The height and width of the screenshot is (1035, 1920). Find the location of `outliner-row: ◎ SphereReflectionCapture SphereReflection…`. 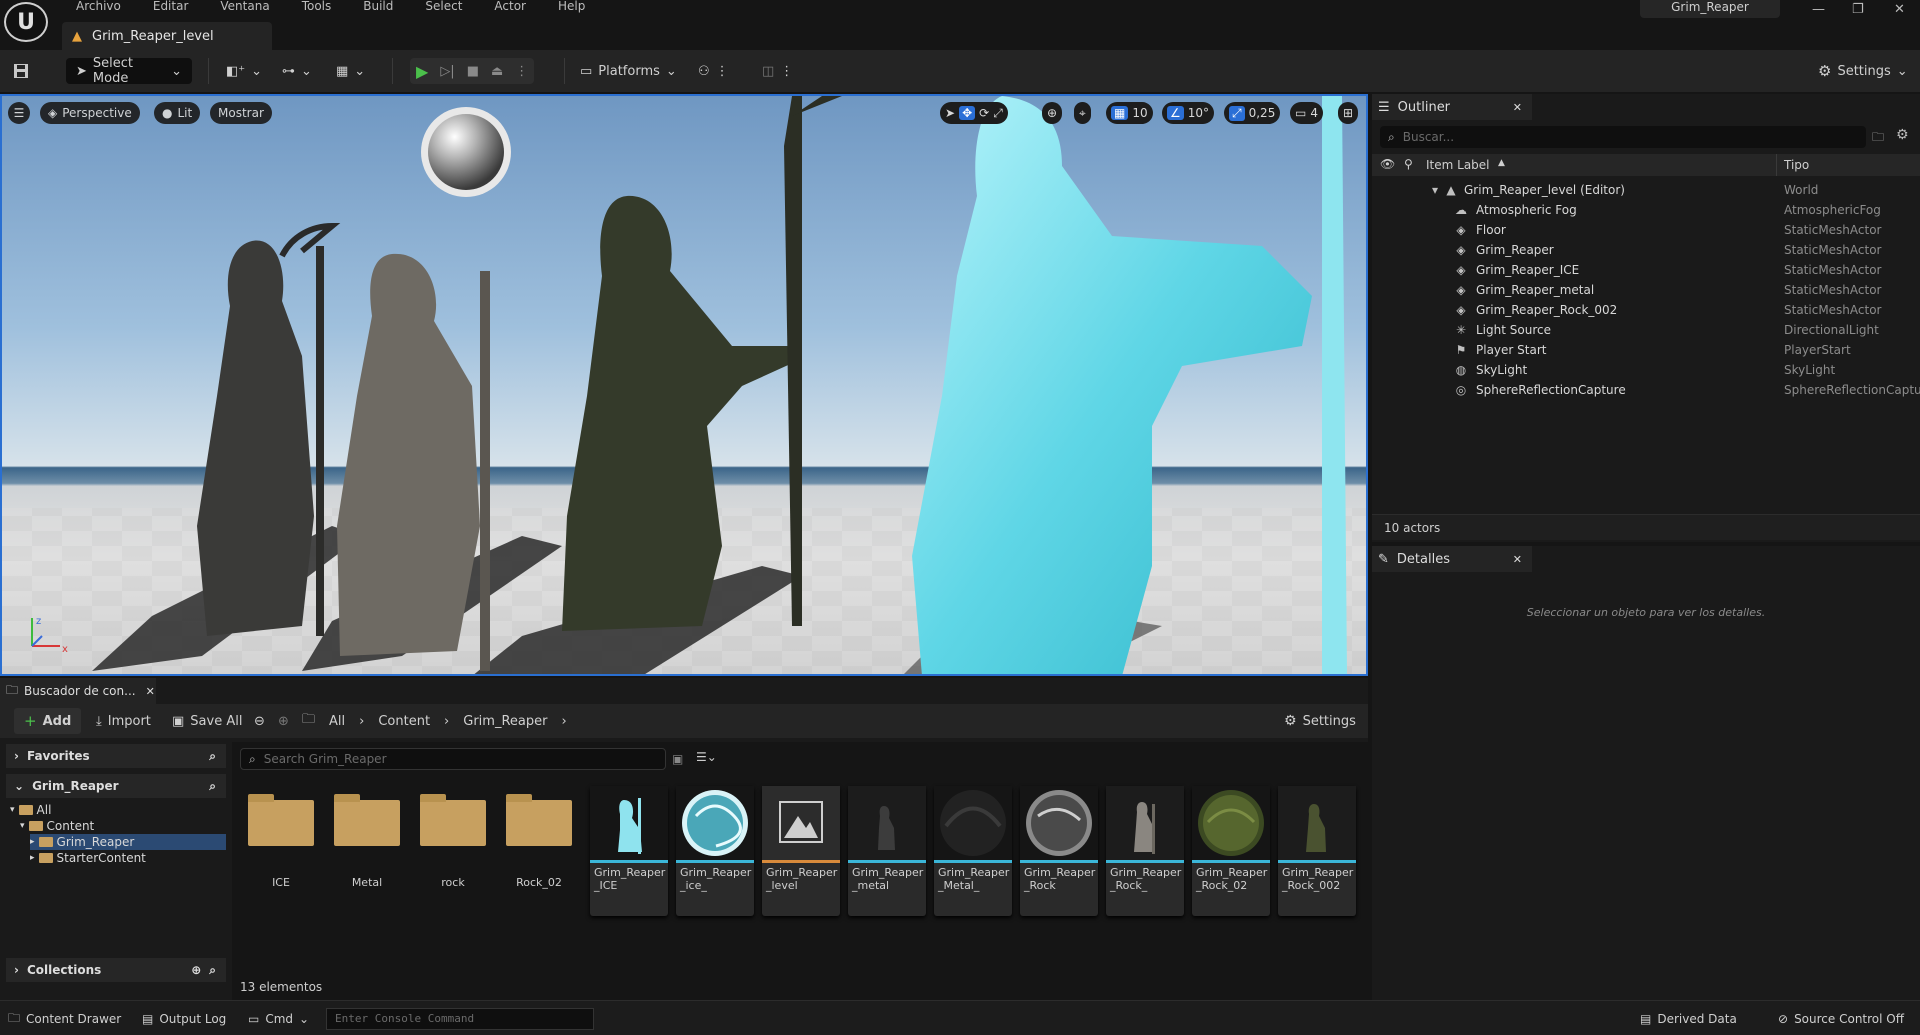

outliner-row: ◎ SphereReflectionCapture SphereReflection… is located at coordinates (1646, 390).